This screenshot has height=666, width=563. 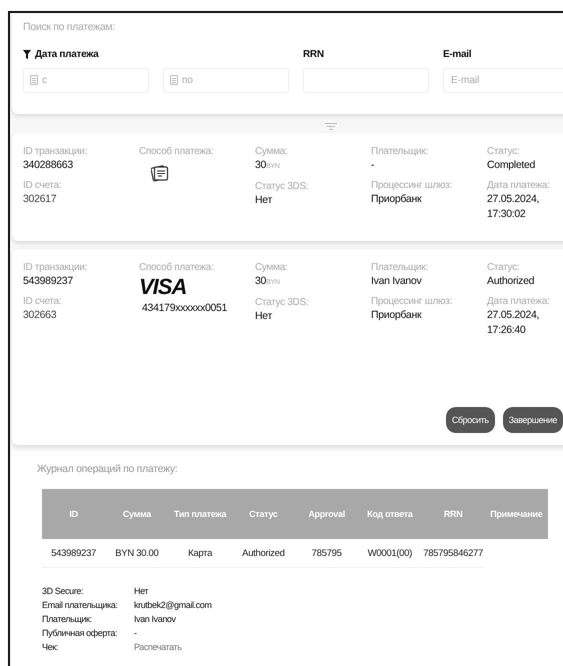 I want to click on field-value: 340288663, so click(x=48, y=165).